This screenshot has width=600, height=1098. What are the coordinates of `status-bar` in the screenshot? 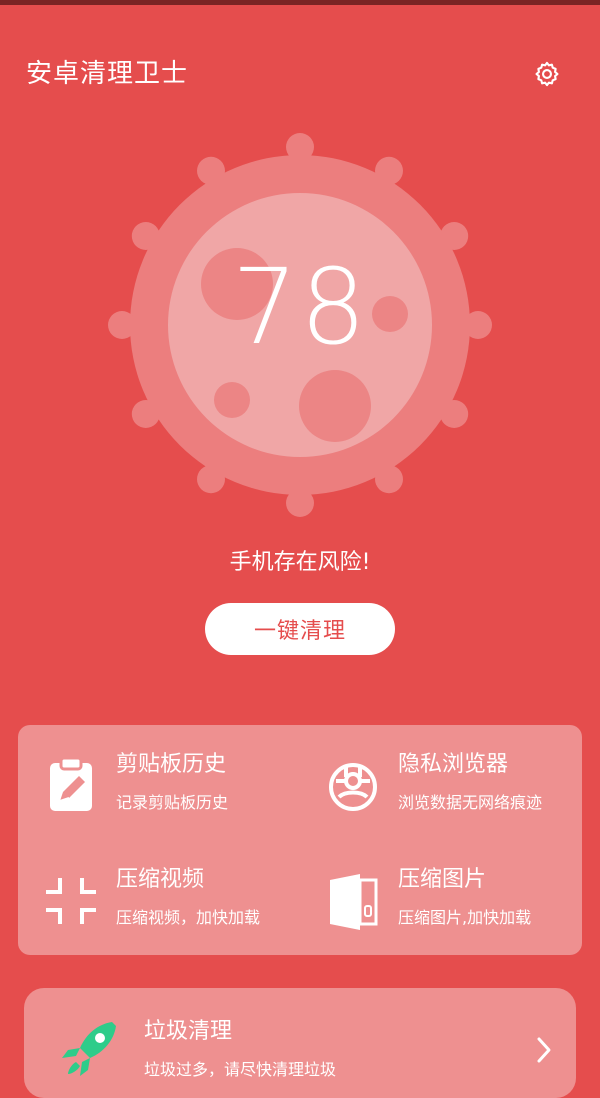 It's located at (300, 2).